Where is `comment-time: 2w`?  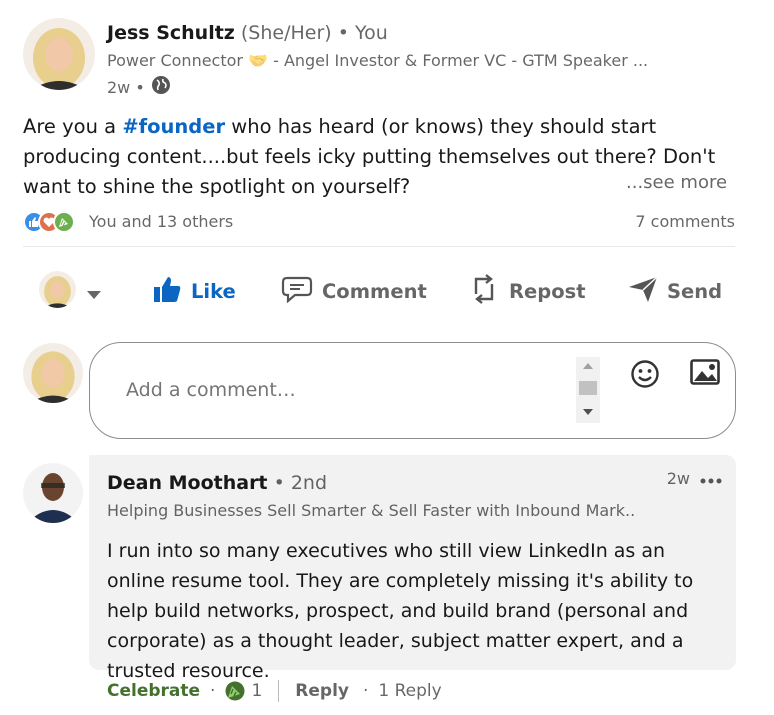 comment-time: 2w is located at coordinates (678, 478).